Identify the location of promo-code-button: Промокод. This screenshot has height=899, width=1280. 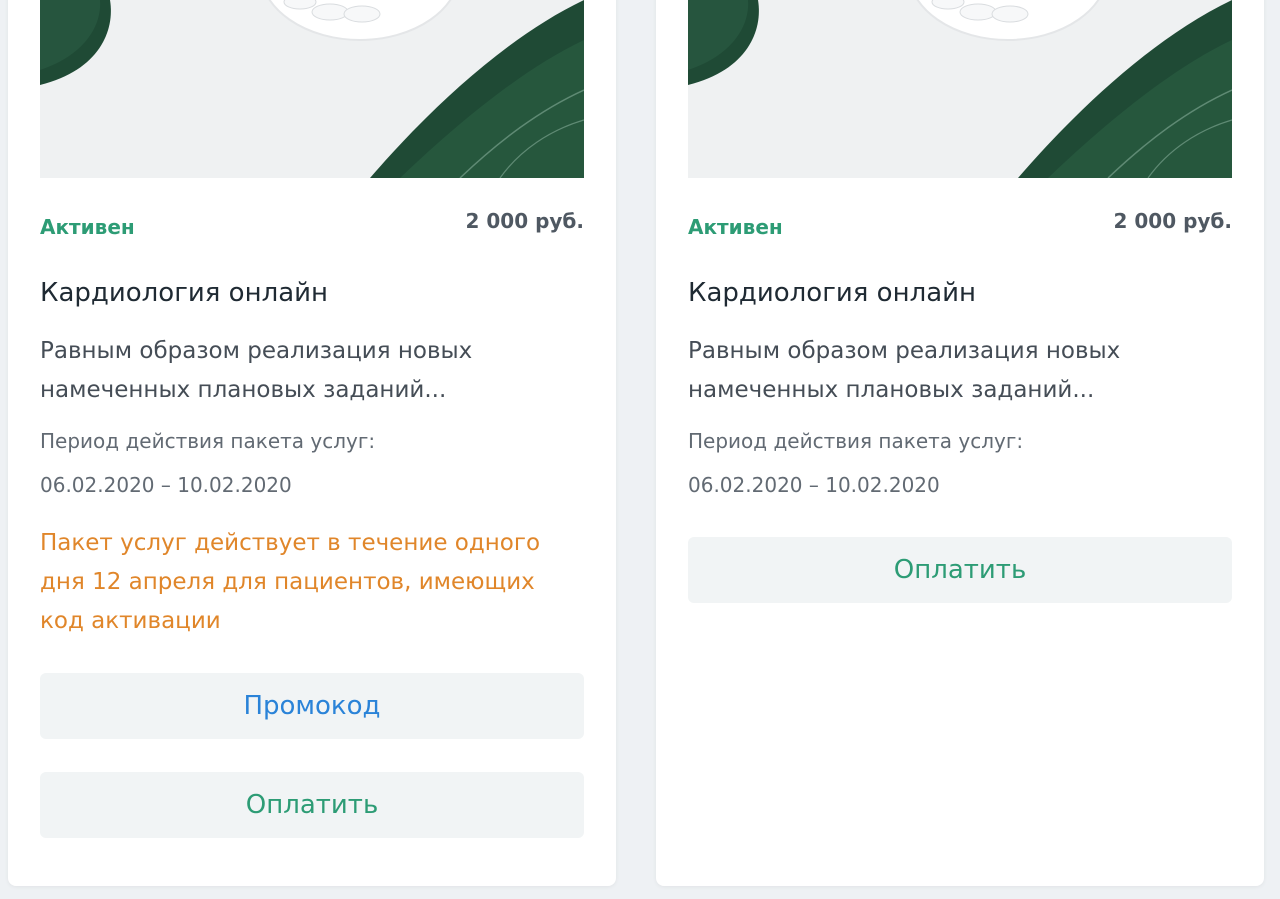
(312, 706).